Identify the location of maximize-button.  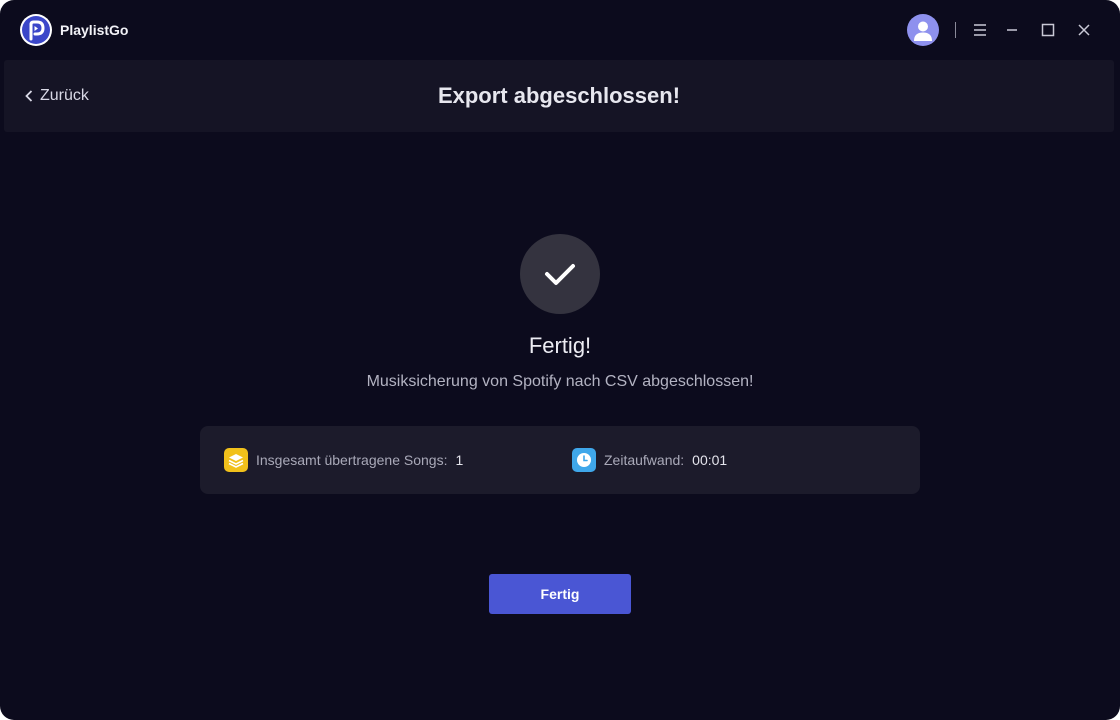
(1048, 30).